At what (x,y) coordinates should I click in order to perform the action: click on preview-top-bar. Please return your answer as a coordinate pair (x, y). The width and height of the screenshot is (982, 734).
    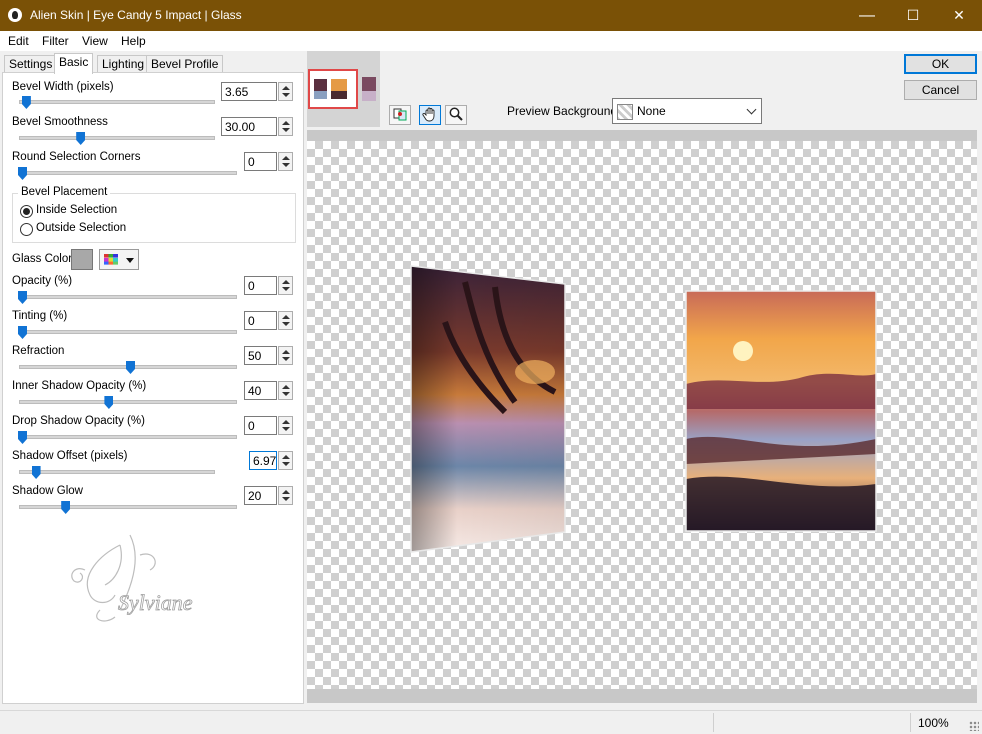
    Looking at the image, I should click on (642, 135).